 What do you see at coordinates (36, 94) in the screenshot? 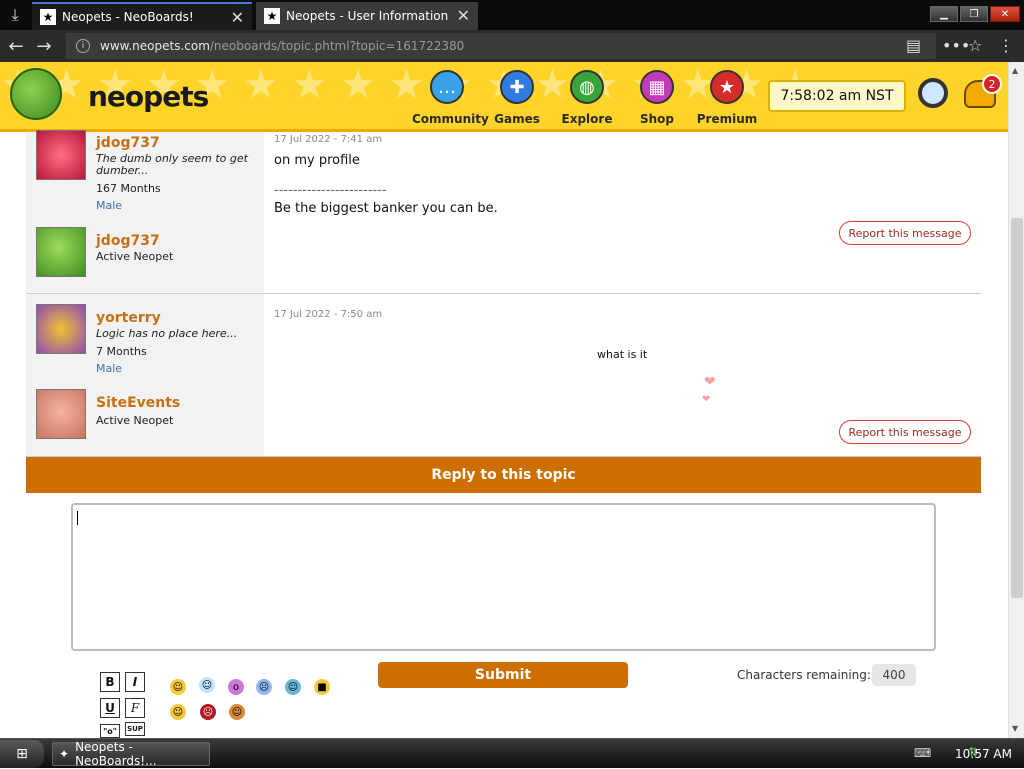
I see `neopet-logo-icon` at bounding box center [36, 94].